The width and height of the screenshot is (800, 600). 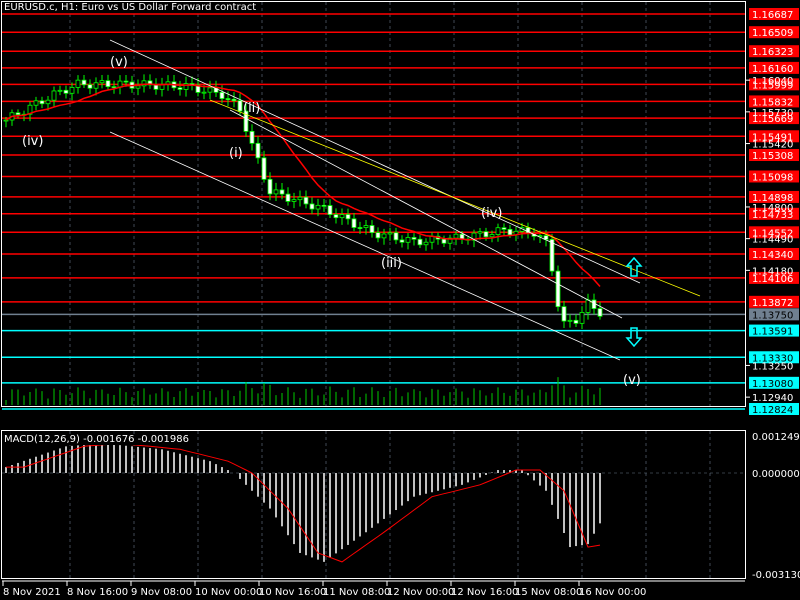 I want to click on support-label: 1.13591, so click(x=772, y=332).